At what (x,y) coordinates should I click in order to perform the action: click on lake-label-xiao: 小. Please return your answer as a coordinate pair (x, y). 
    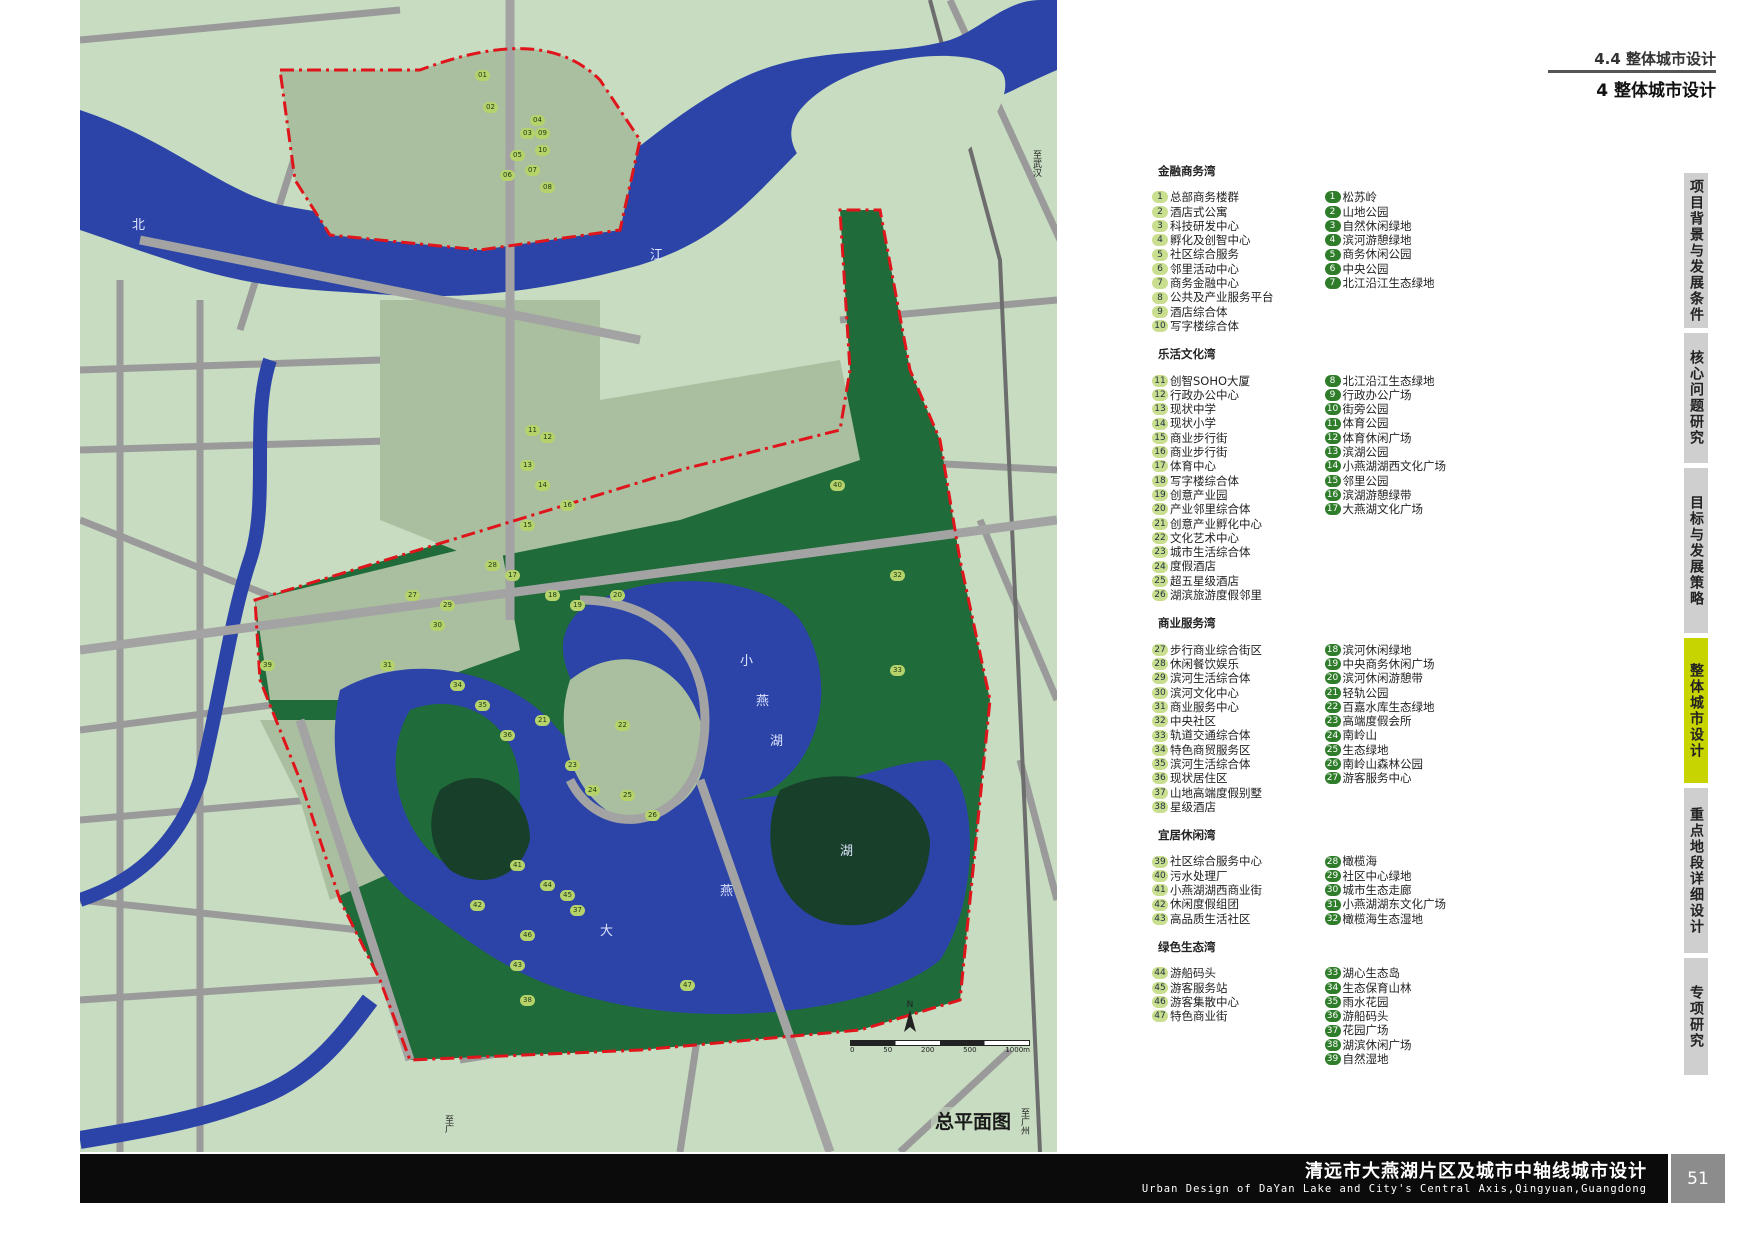
    Looking at the image, I should click on (747, 661).